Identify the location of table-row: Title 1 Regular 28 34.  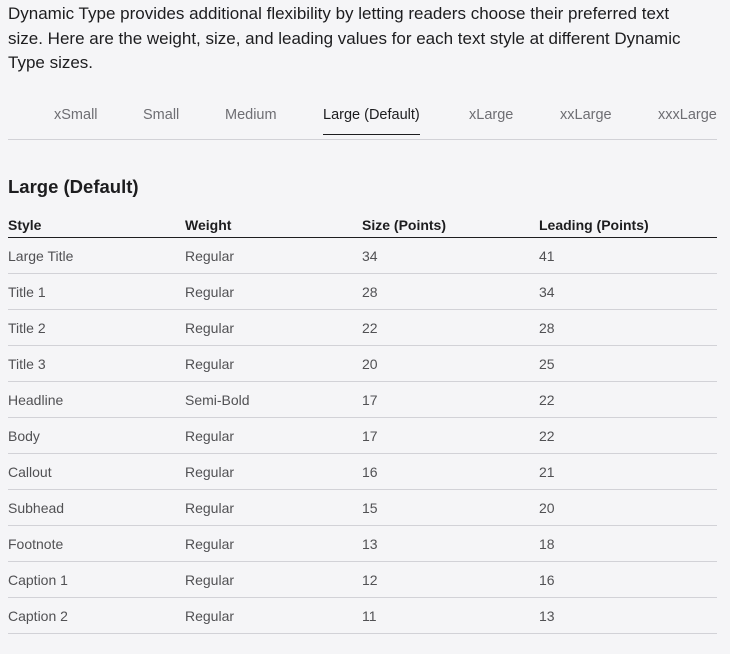
(362, 291).